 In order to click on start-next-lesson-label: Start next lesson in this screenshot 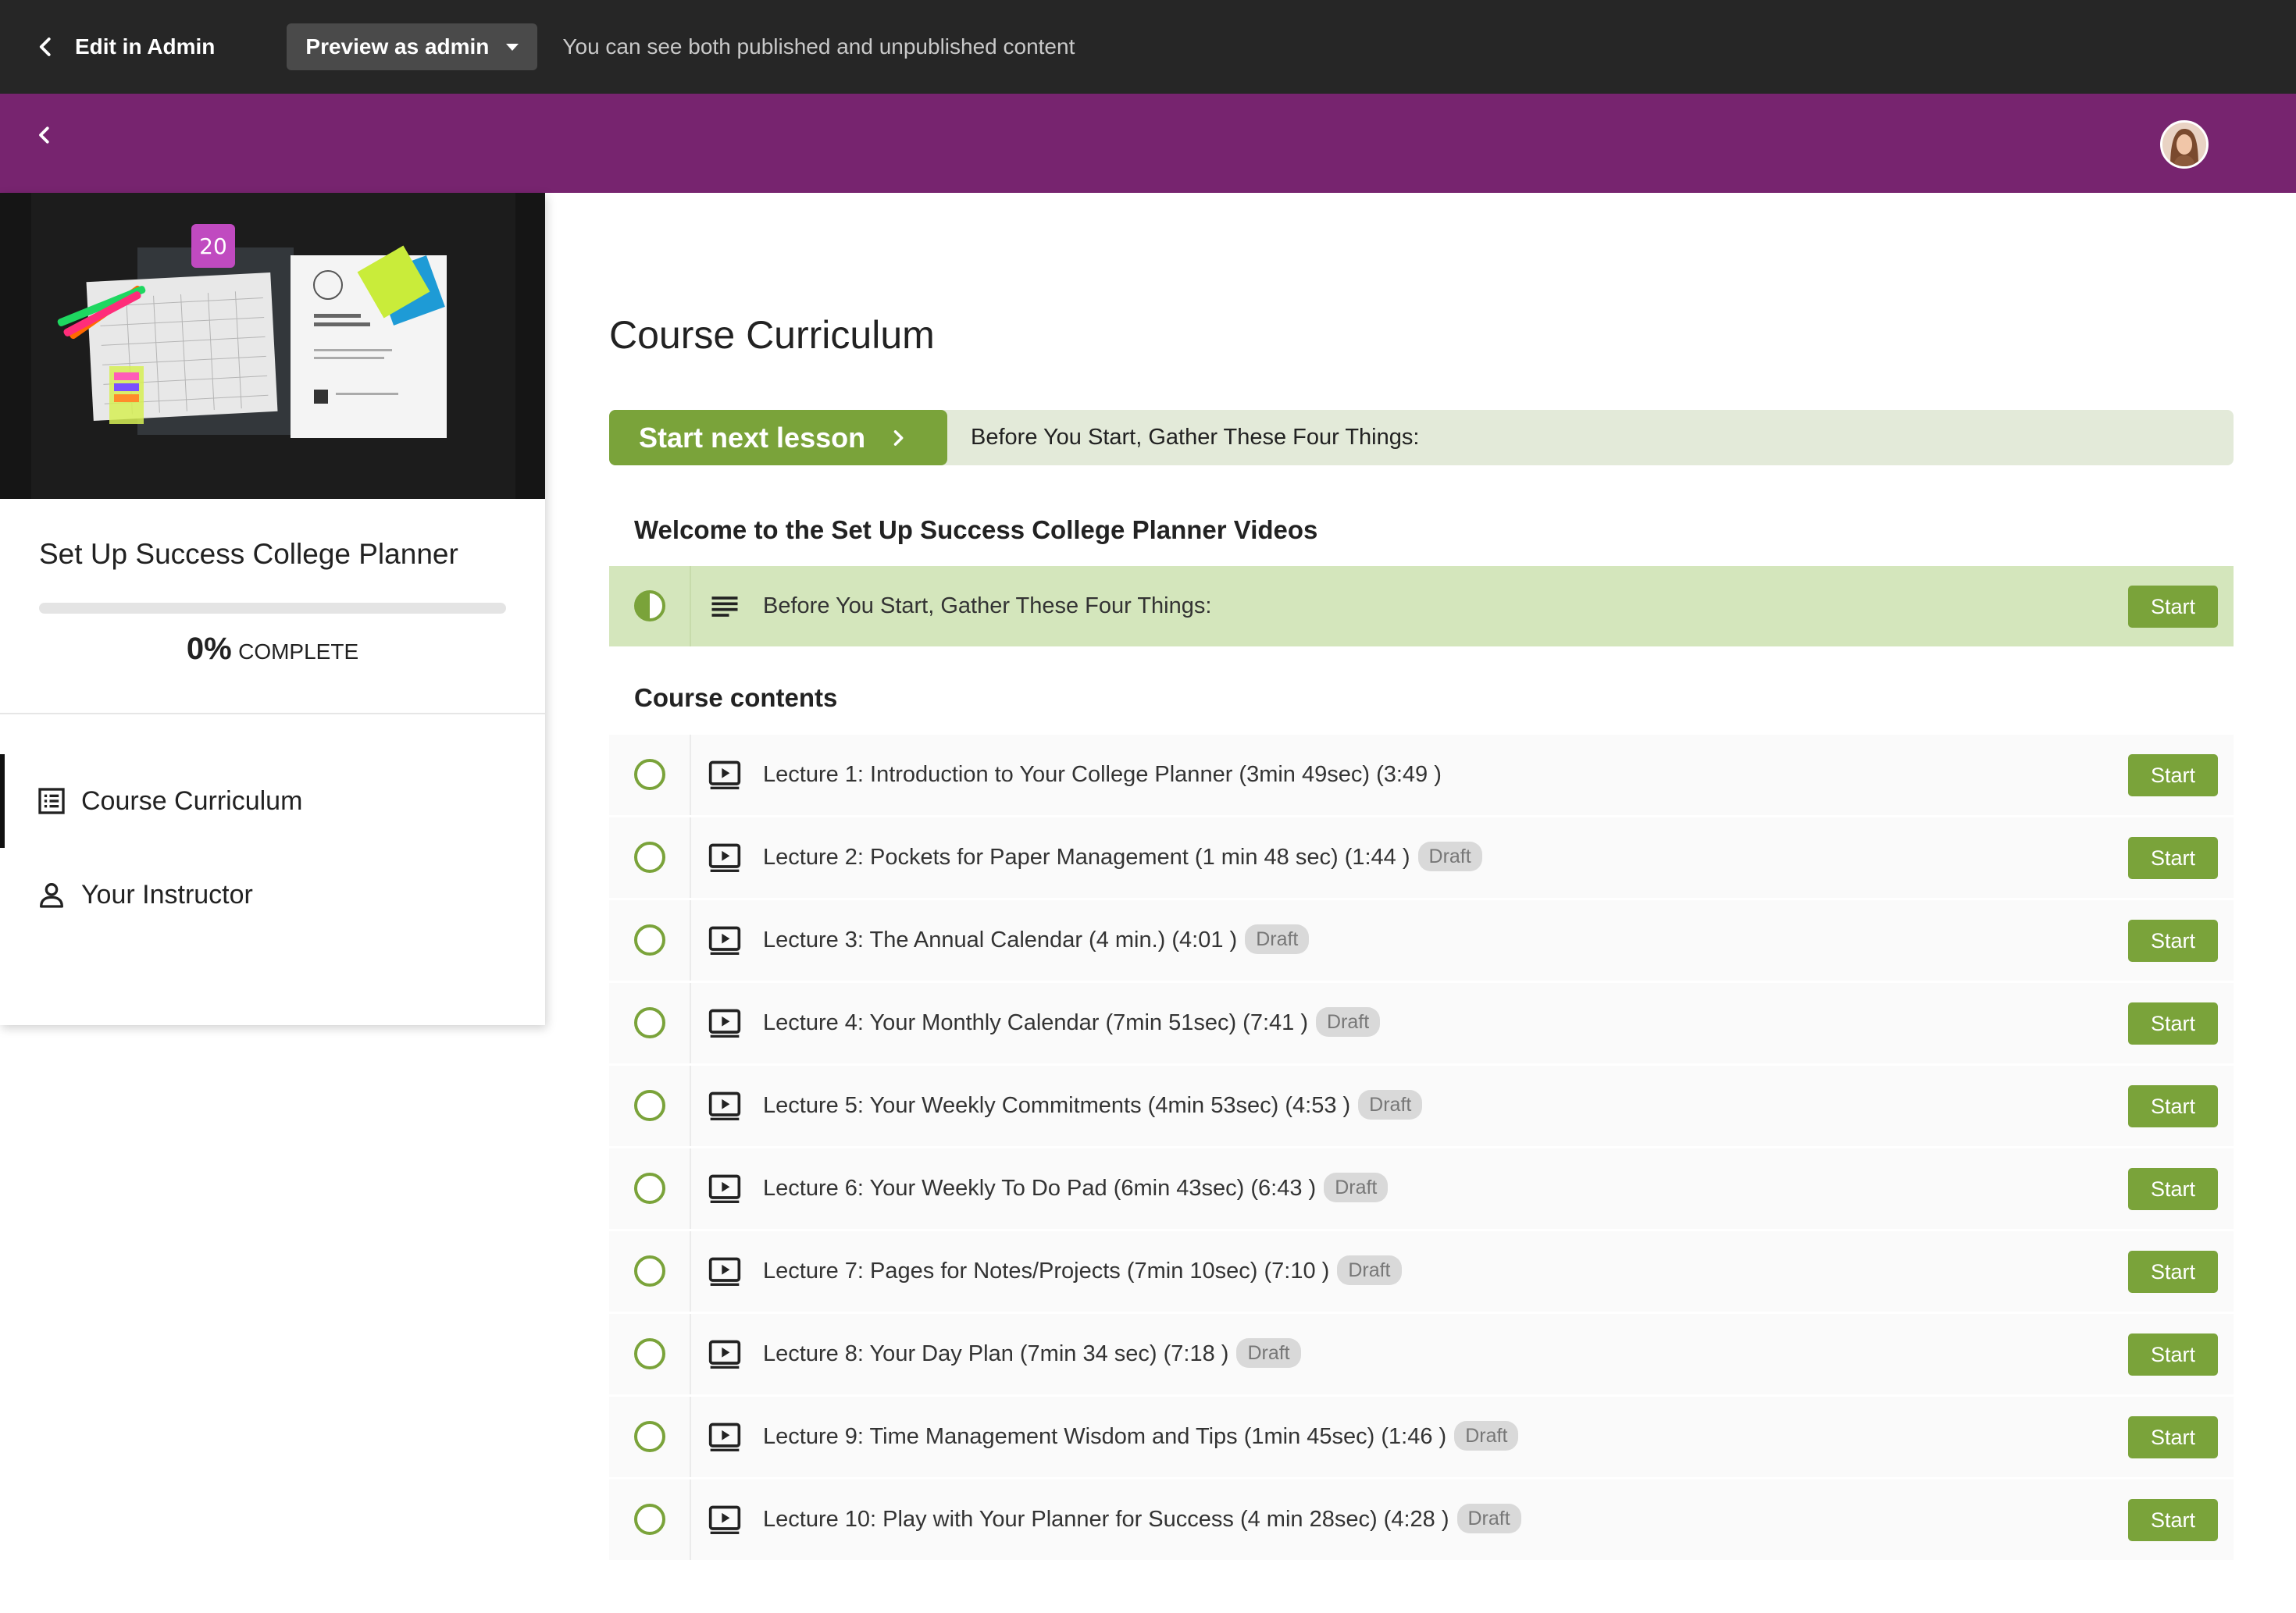, I will do `click(752, 437)`.